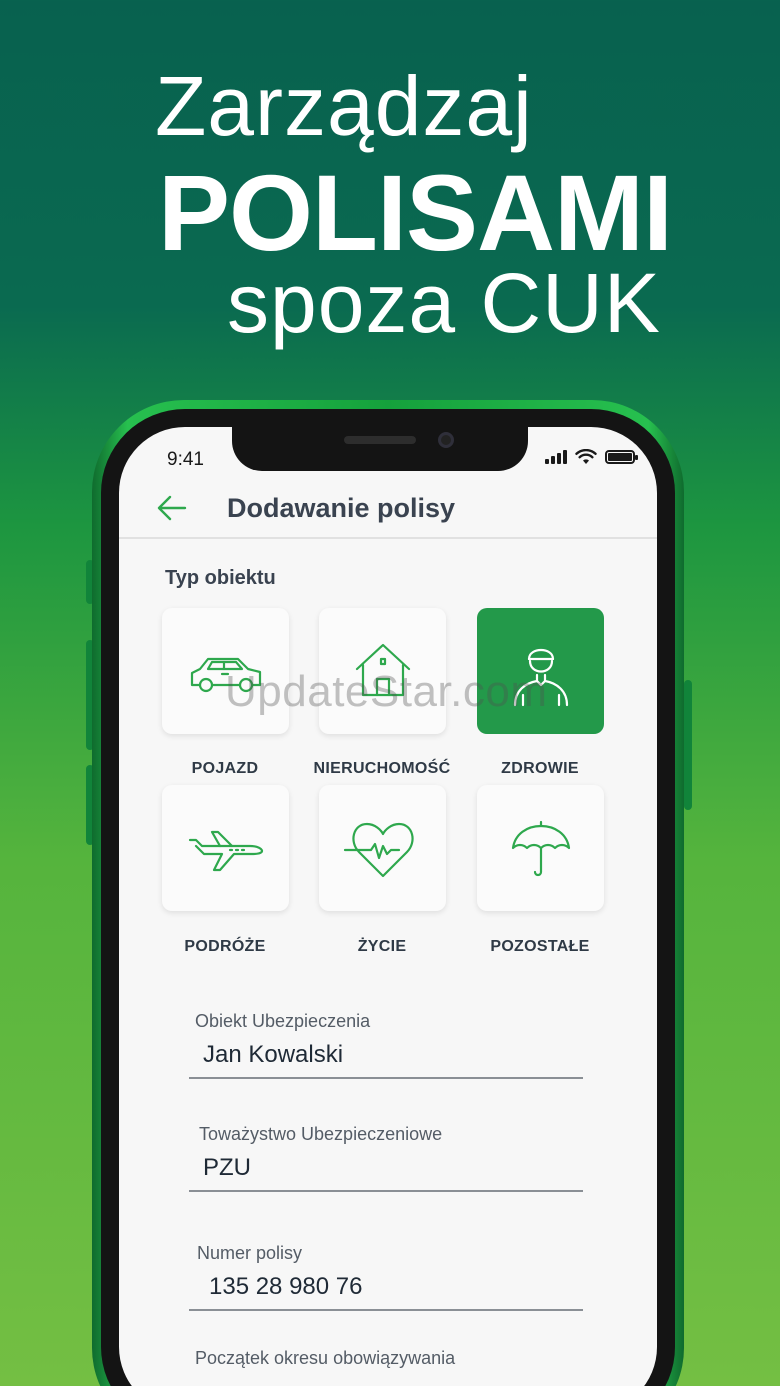 The width and height of the screenshot is (780, 1386). I want to click on hero-line-3: spoza CUK, so click(444, 303).